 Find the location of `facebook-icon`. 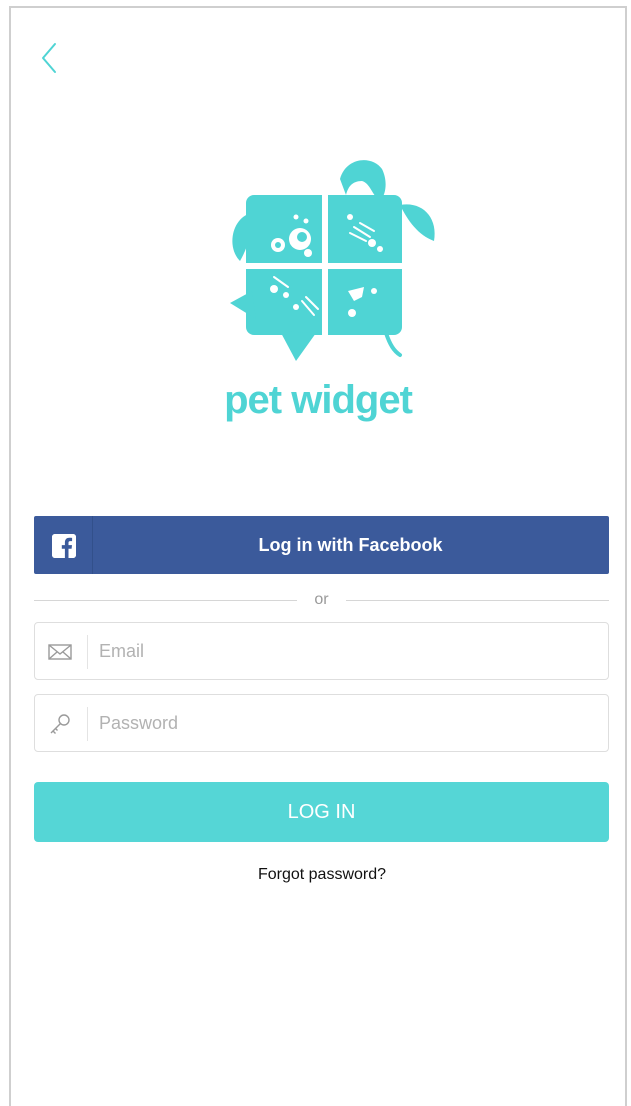

facebook-icon is located at coordinates (64, 546).